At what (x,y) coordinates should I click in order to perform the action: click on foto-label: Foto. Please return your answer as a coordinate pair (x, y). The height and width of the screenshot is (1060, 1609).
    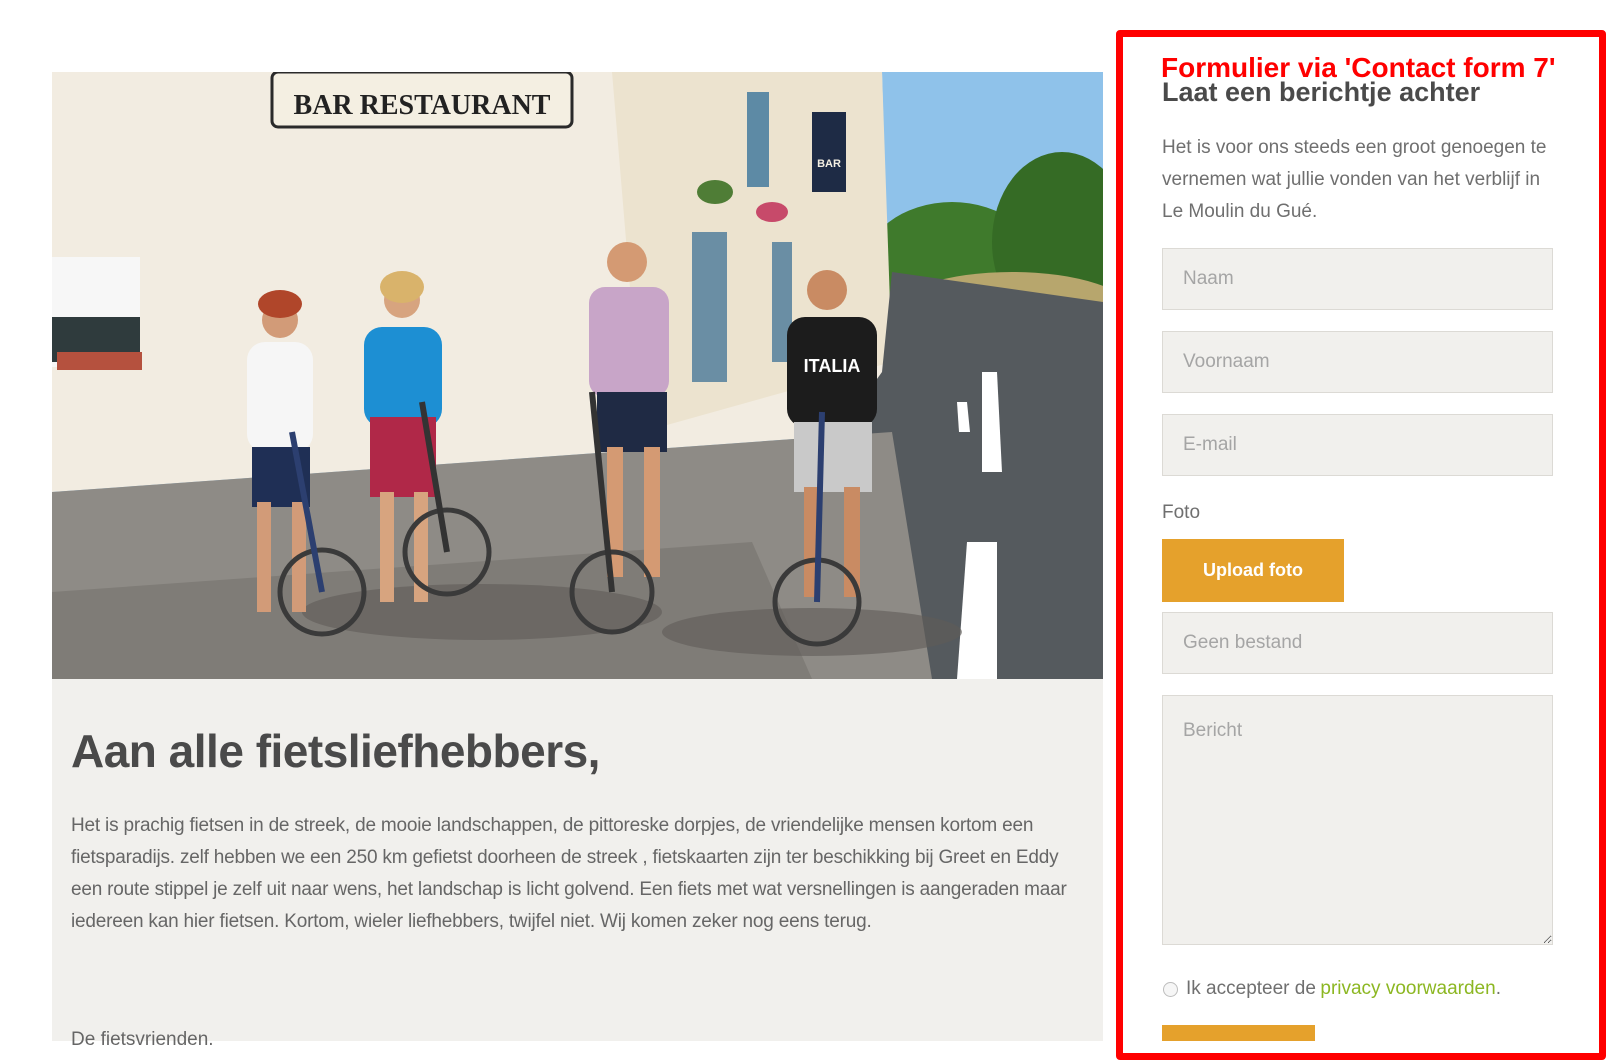
    Looking at the image, I should click on (1181, 512).